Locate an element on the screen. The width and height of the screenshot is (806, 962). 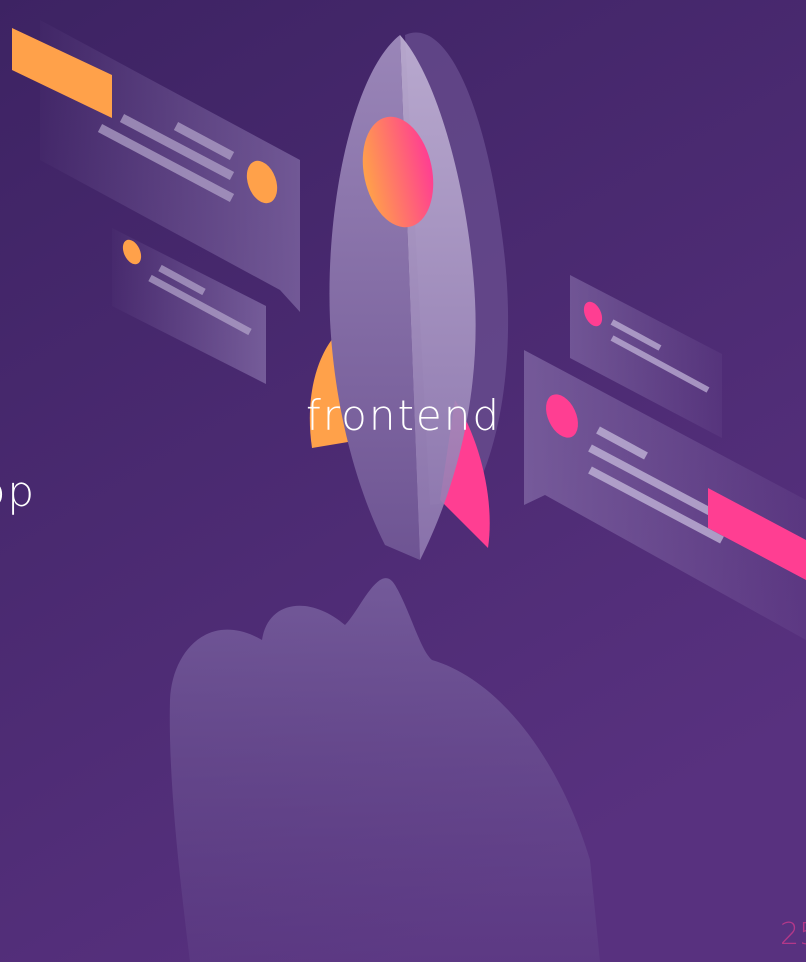
slide-title-line-2: App is located at coordinates (18, 491).